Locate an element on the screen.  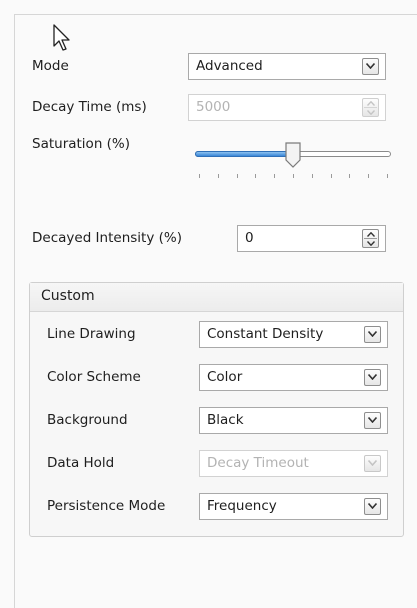
background-value: Black is located at coordinates (225, 420).